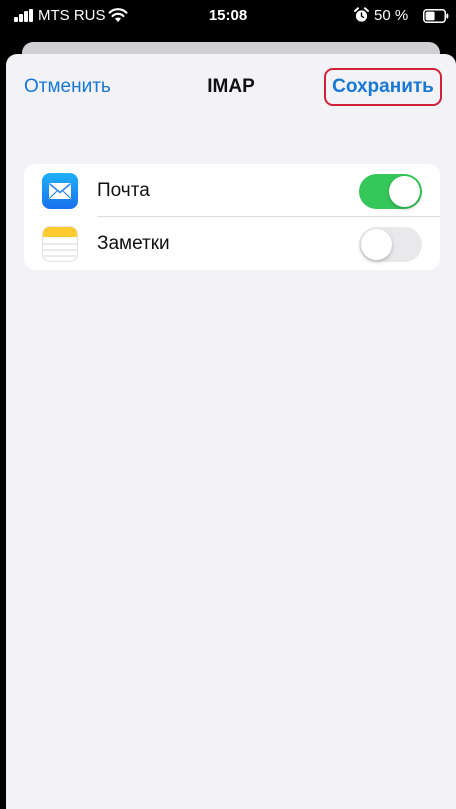 This screenshot has height=809, width=456. What do you see at coordinates (231, 88) in the screenshot?
I see `navigation-bar: Отменить IMAP Сохранить` at bounding box center [231, 88].